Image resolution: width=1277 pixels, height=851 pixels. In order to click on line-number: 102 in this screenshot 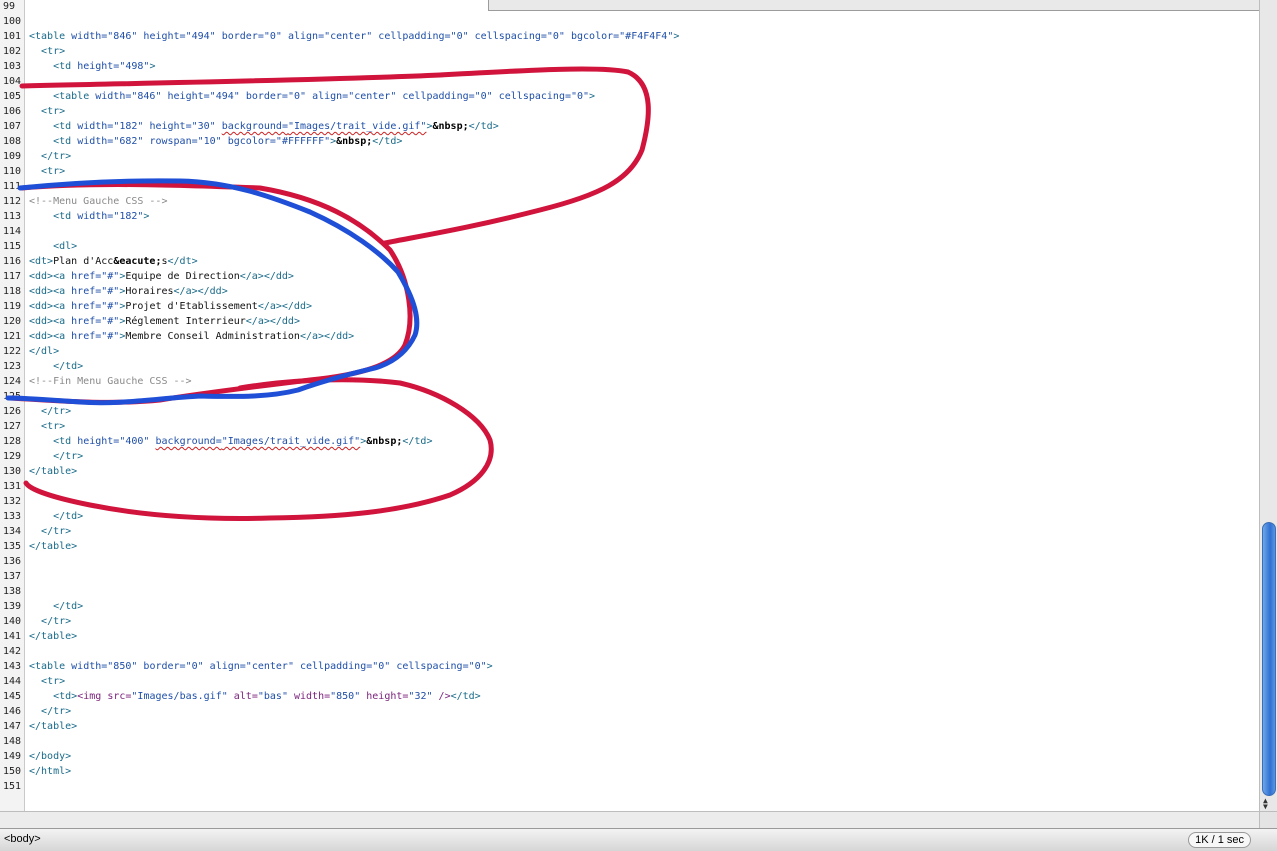, I will do `click(12, 51)`.